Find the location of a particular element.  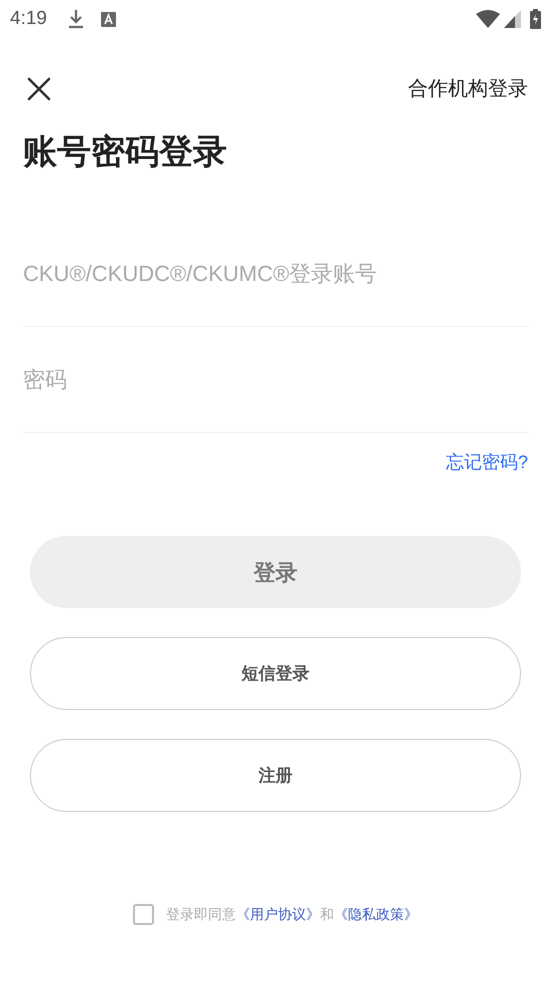

agreement-text: 登录即同意《用户协议》和《隐私政策》 is located at coordinates (292, 914).